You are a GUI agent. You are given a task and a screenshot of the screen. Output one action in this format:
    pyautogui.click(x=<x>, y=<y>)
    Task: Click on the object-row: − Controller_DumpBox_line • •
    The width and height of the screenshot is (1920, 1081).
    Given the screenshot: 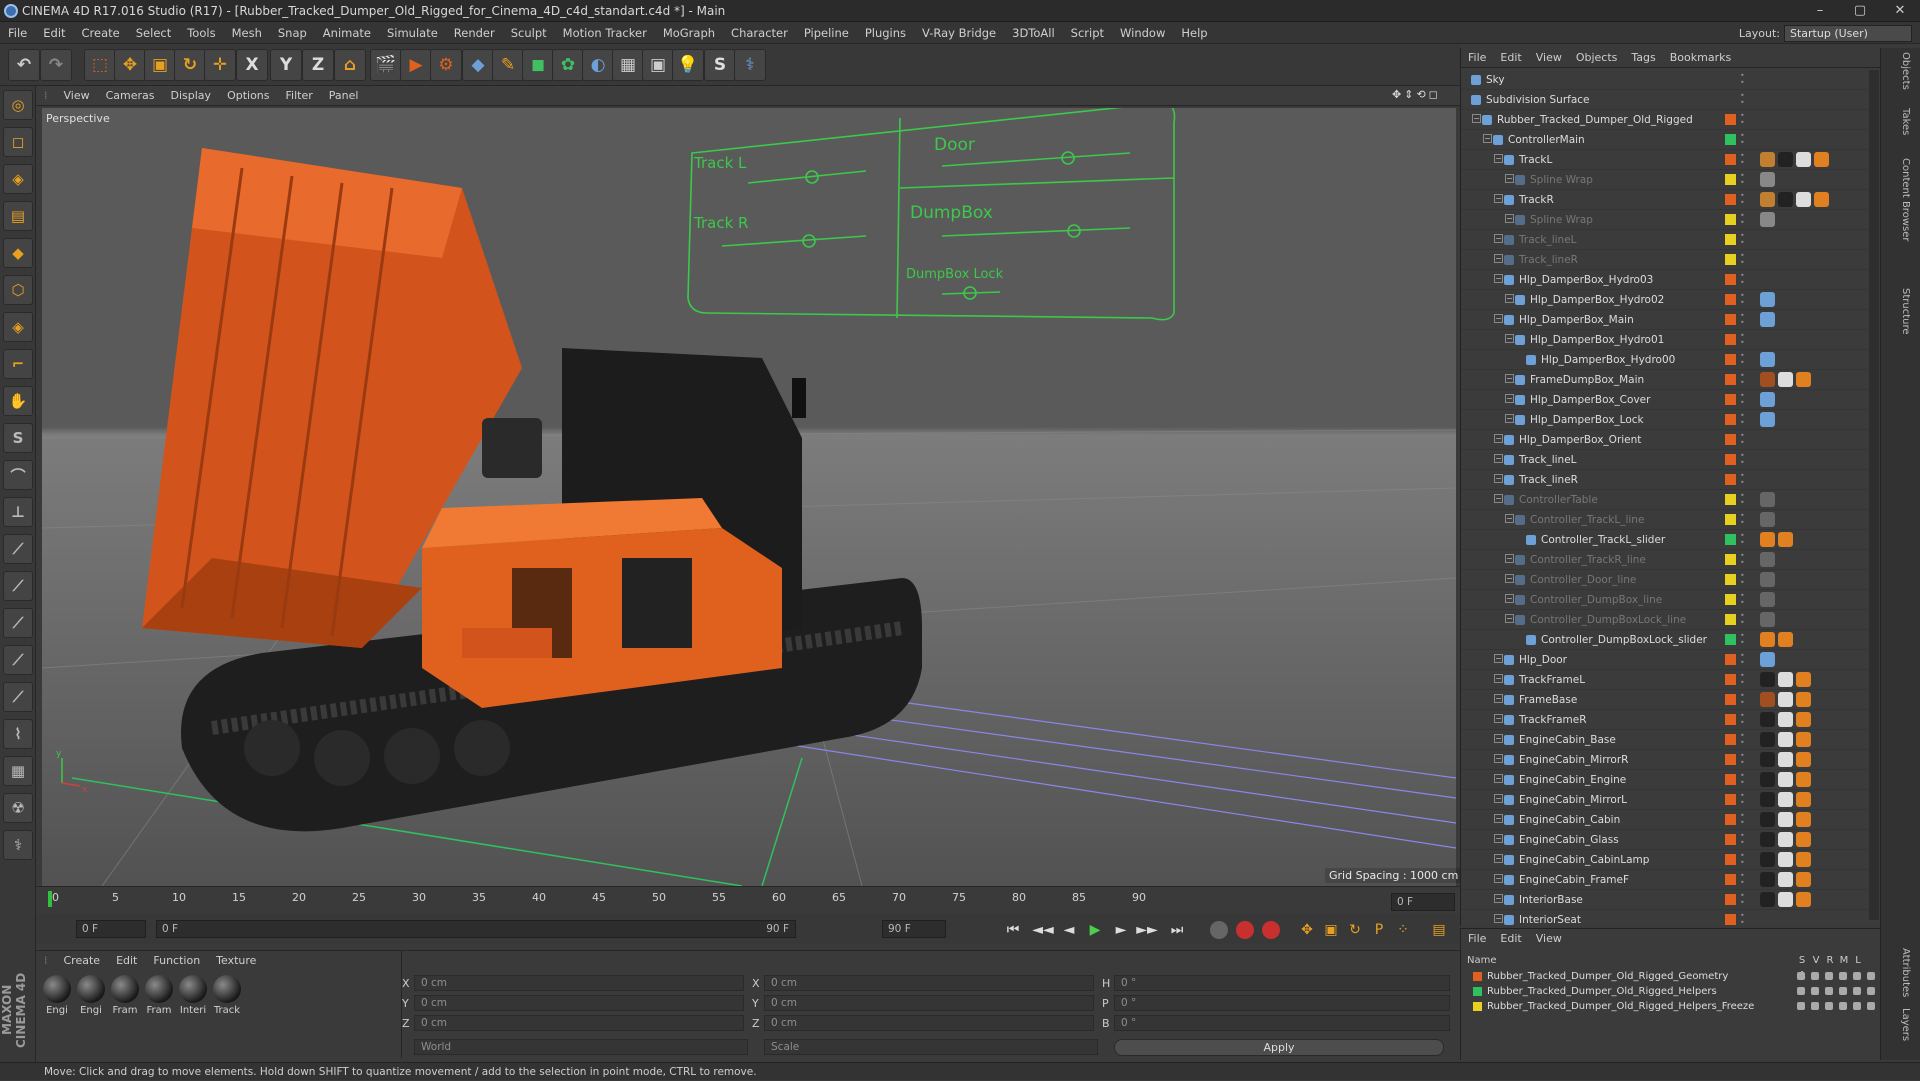 What is the action you would take?
    pyautogui.click(x=1665, y=600)
    